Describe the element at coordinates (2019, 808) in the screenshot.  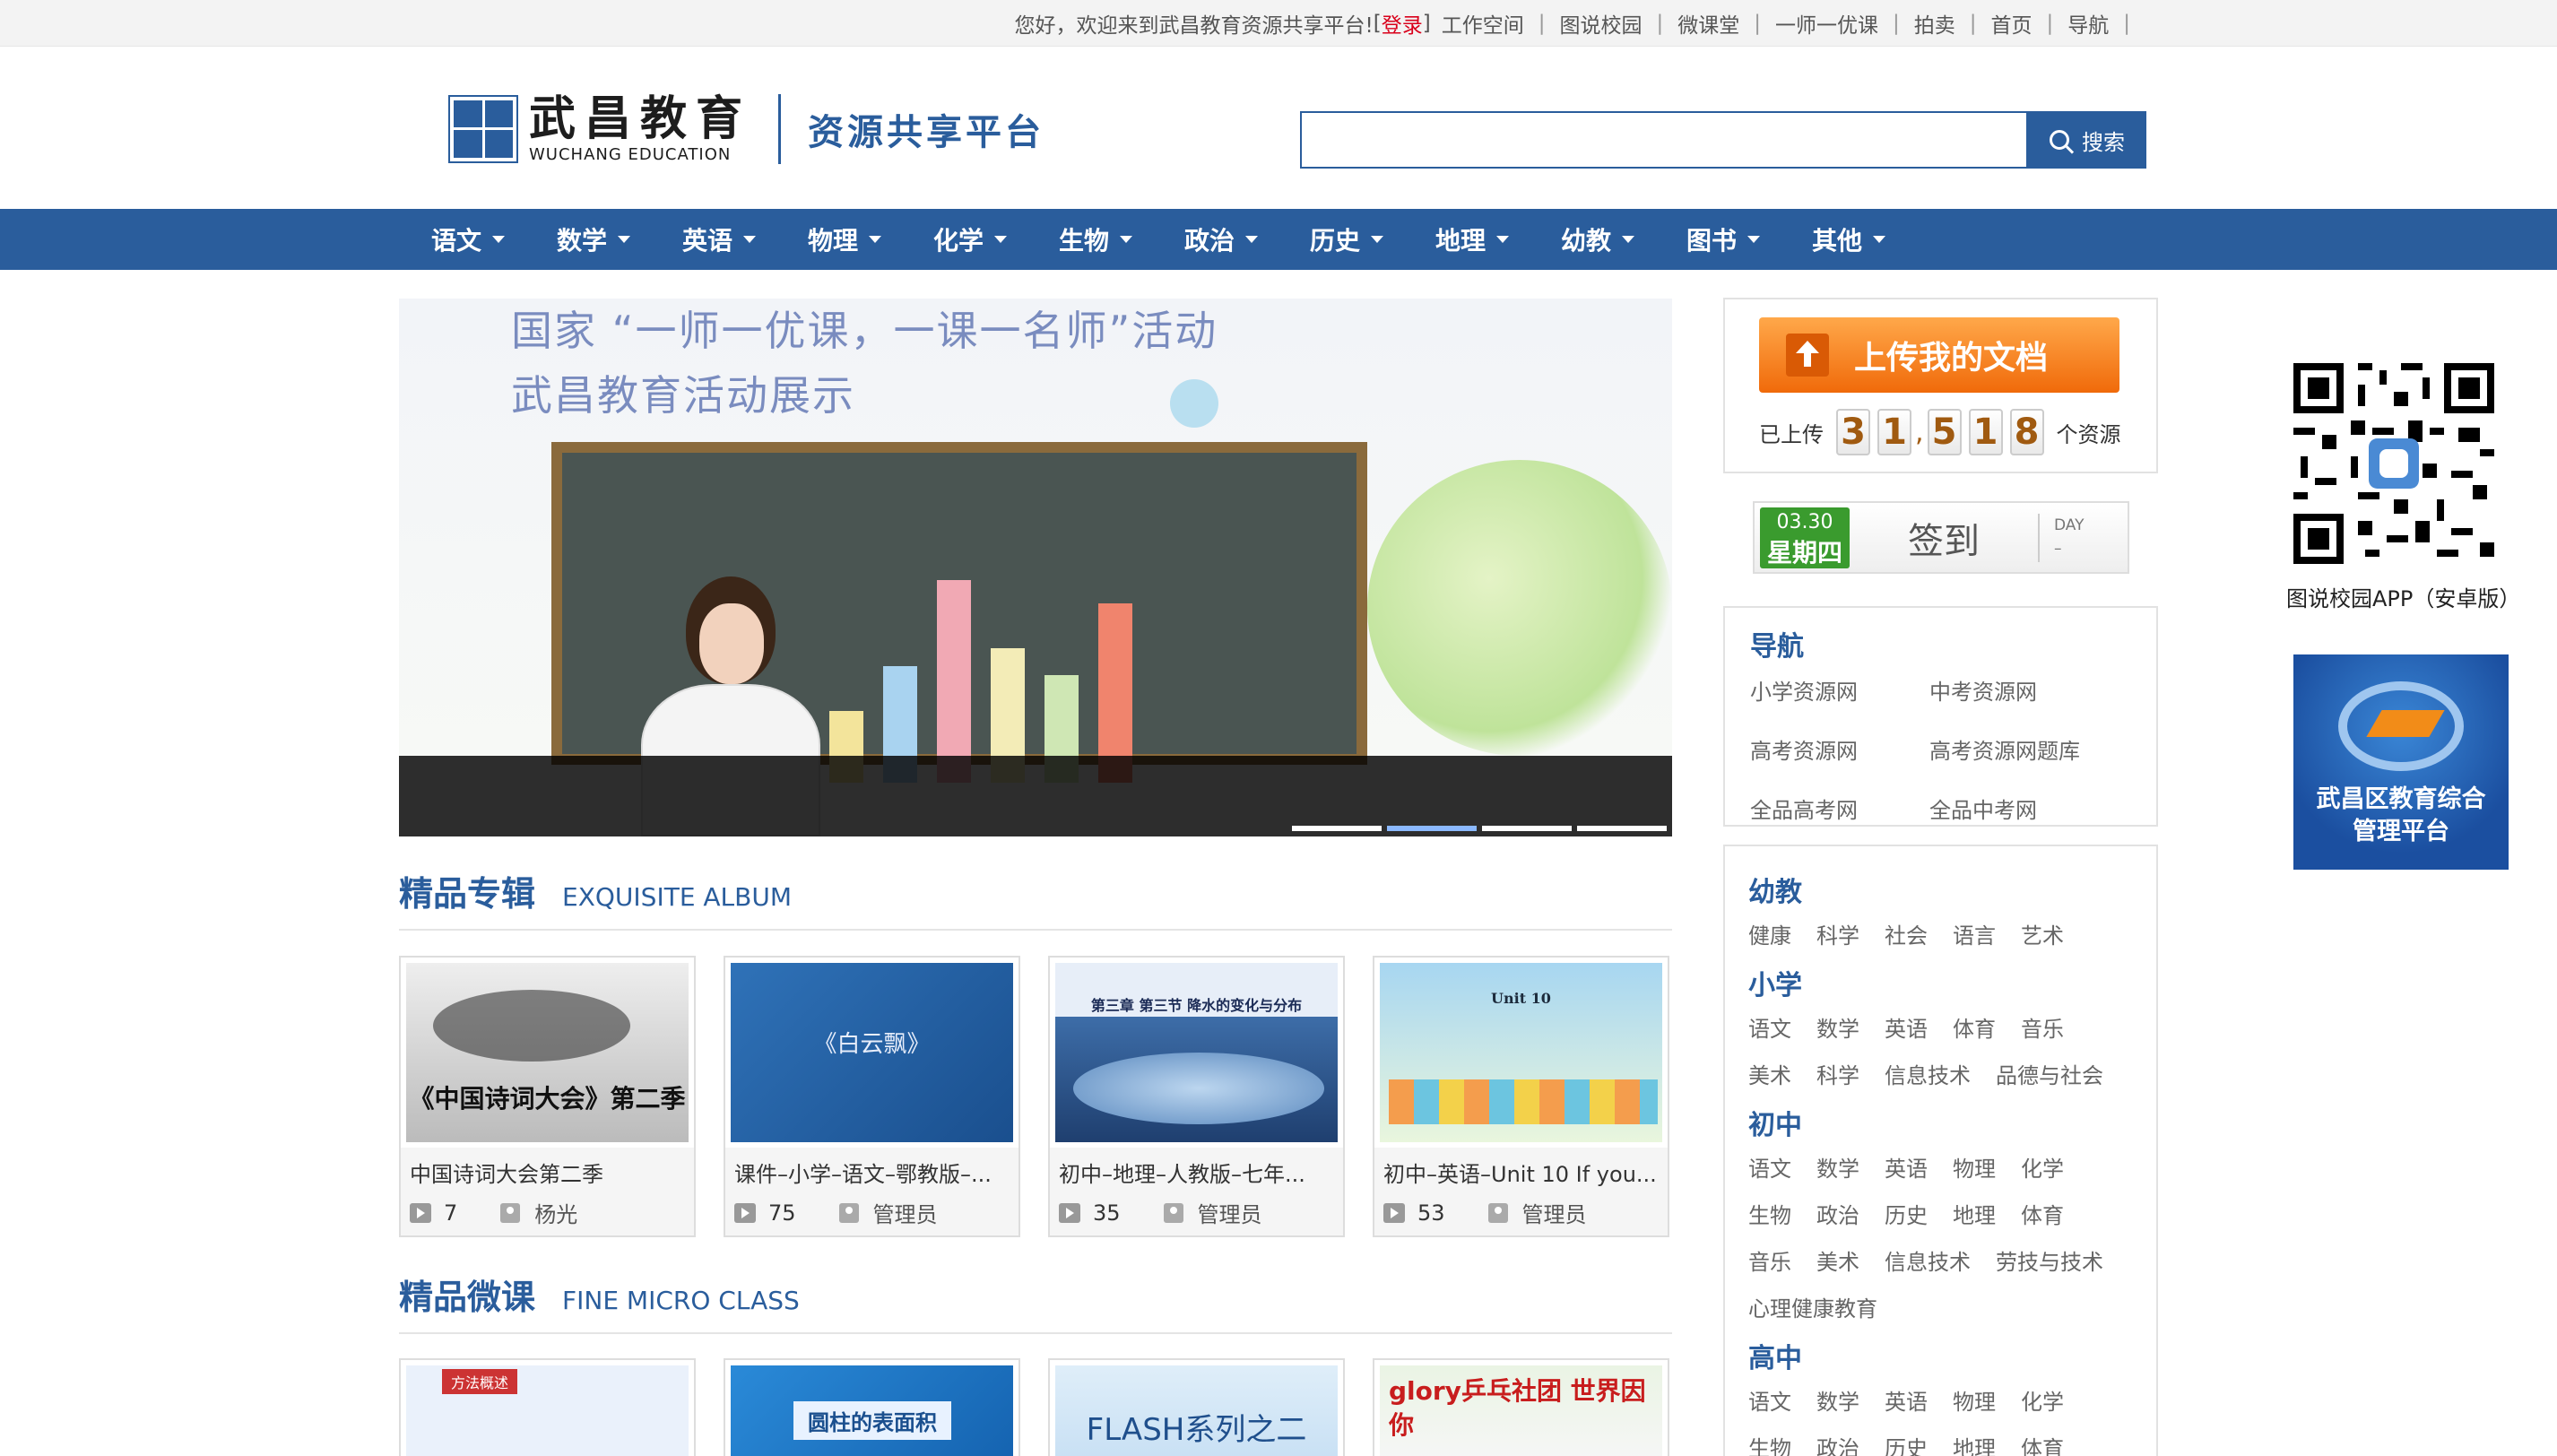
I see `nav-link-quanpin-zhongkao: 全品中考网` at that location.